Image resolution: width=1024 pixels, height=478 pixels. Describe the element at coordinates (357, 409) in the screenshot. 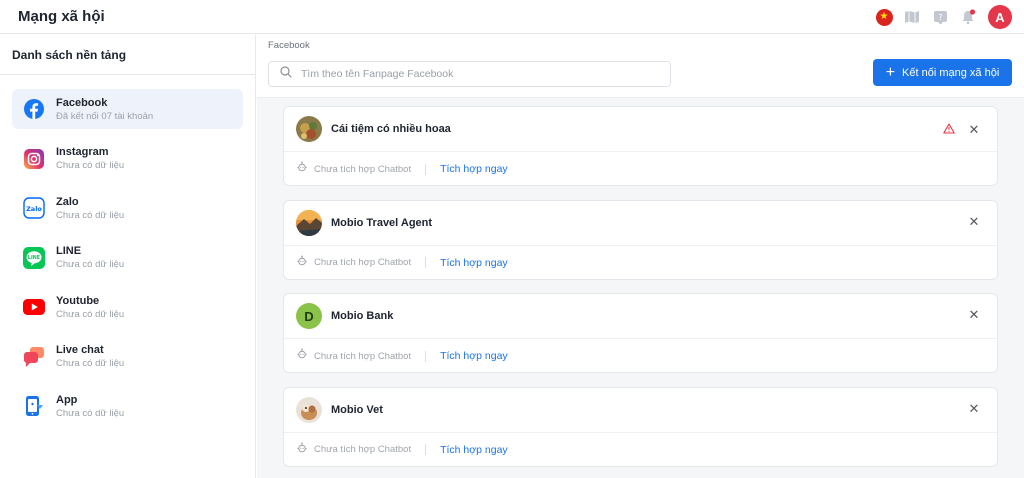

I see `page-name: Mobio Vet` at that location.